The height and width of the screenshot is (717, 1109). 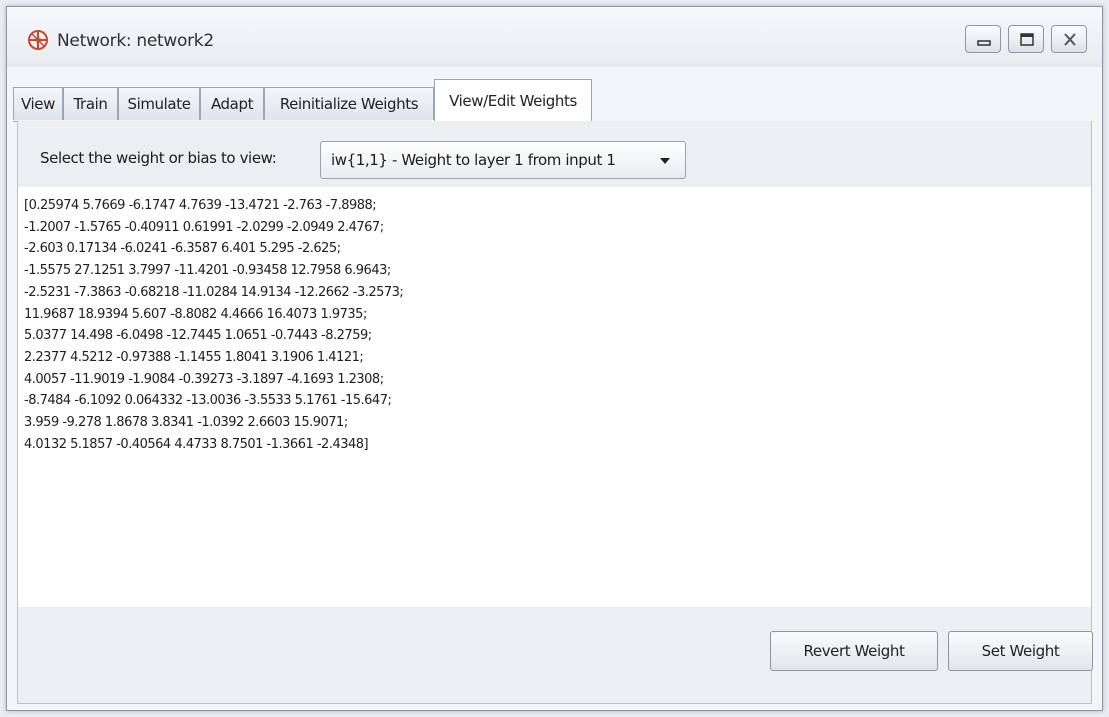 I want to click on button-bar: Revert Weight Set Weight, so click(x=555, y=655).